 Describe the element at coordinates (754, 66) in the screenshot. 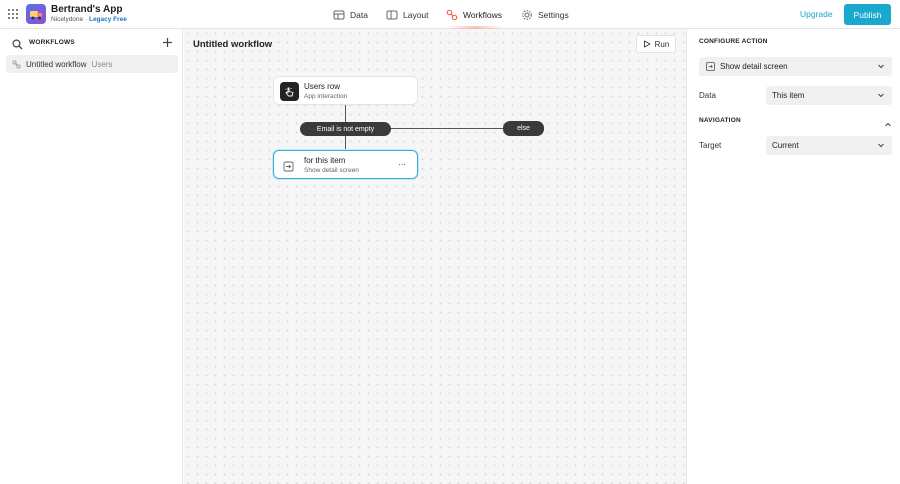

I see `action-select-value: Show detail screen` at that location.